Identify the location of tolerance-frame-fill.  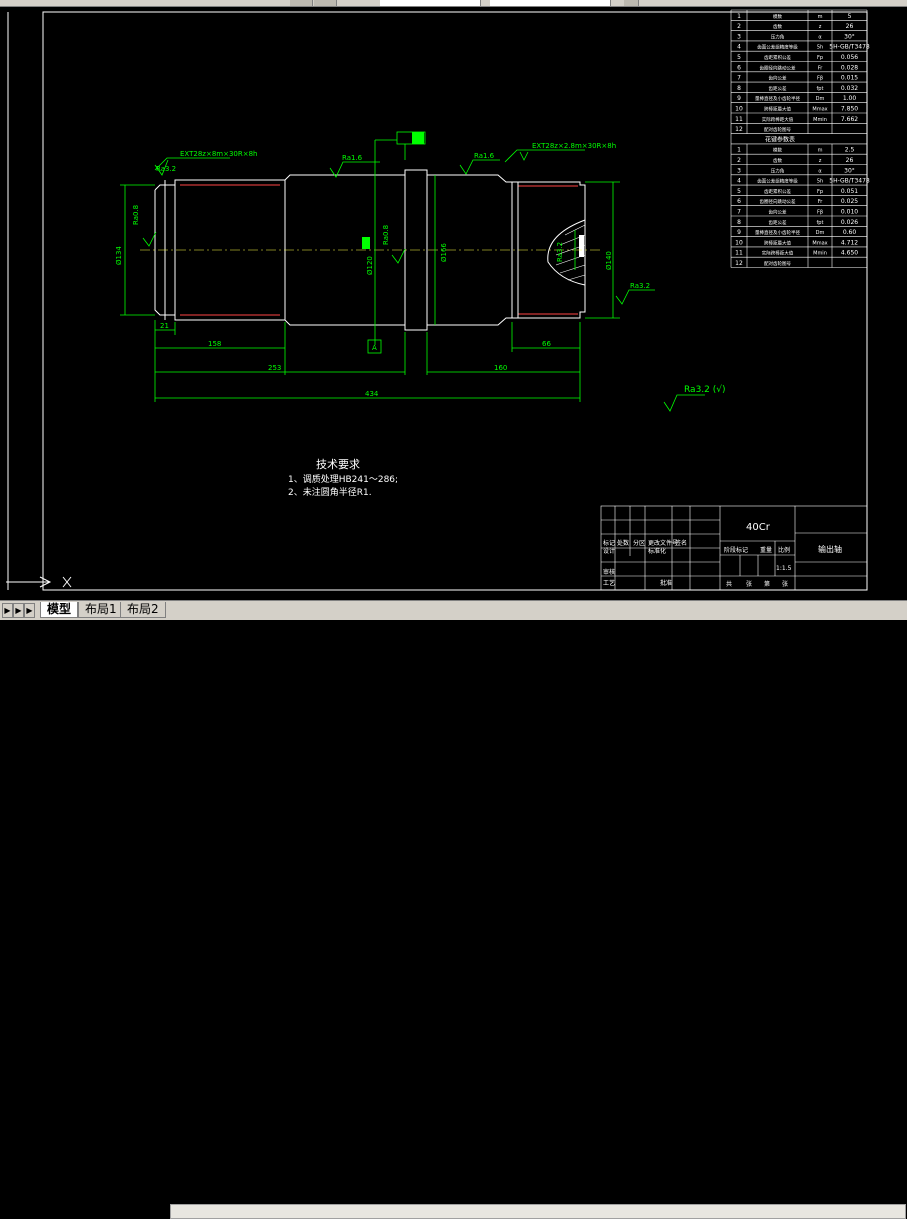
(418, 138).